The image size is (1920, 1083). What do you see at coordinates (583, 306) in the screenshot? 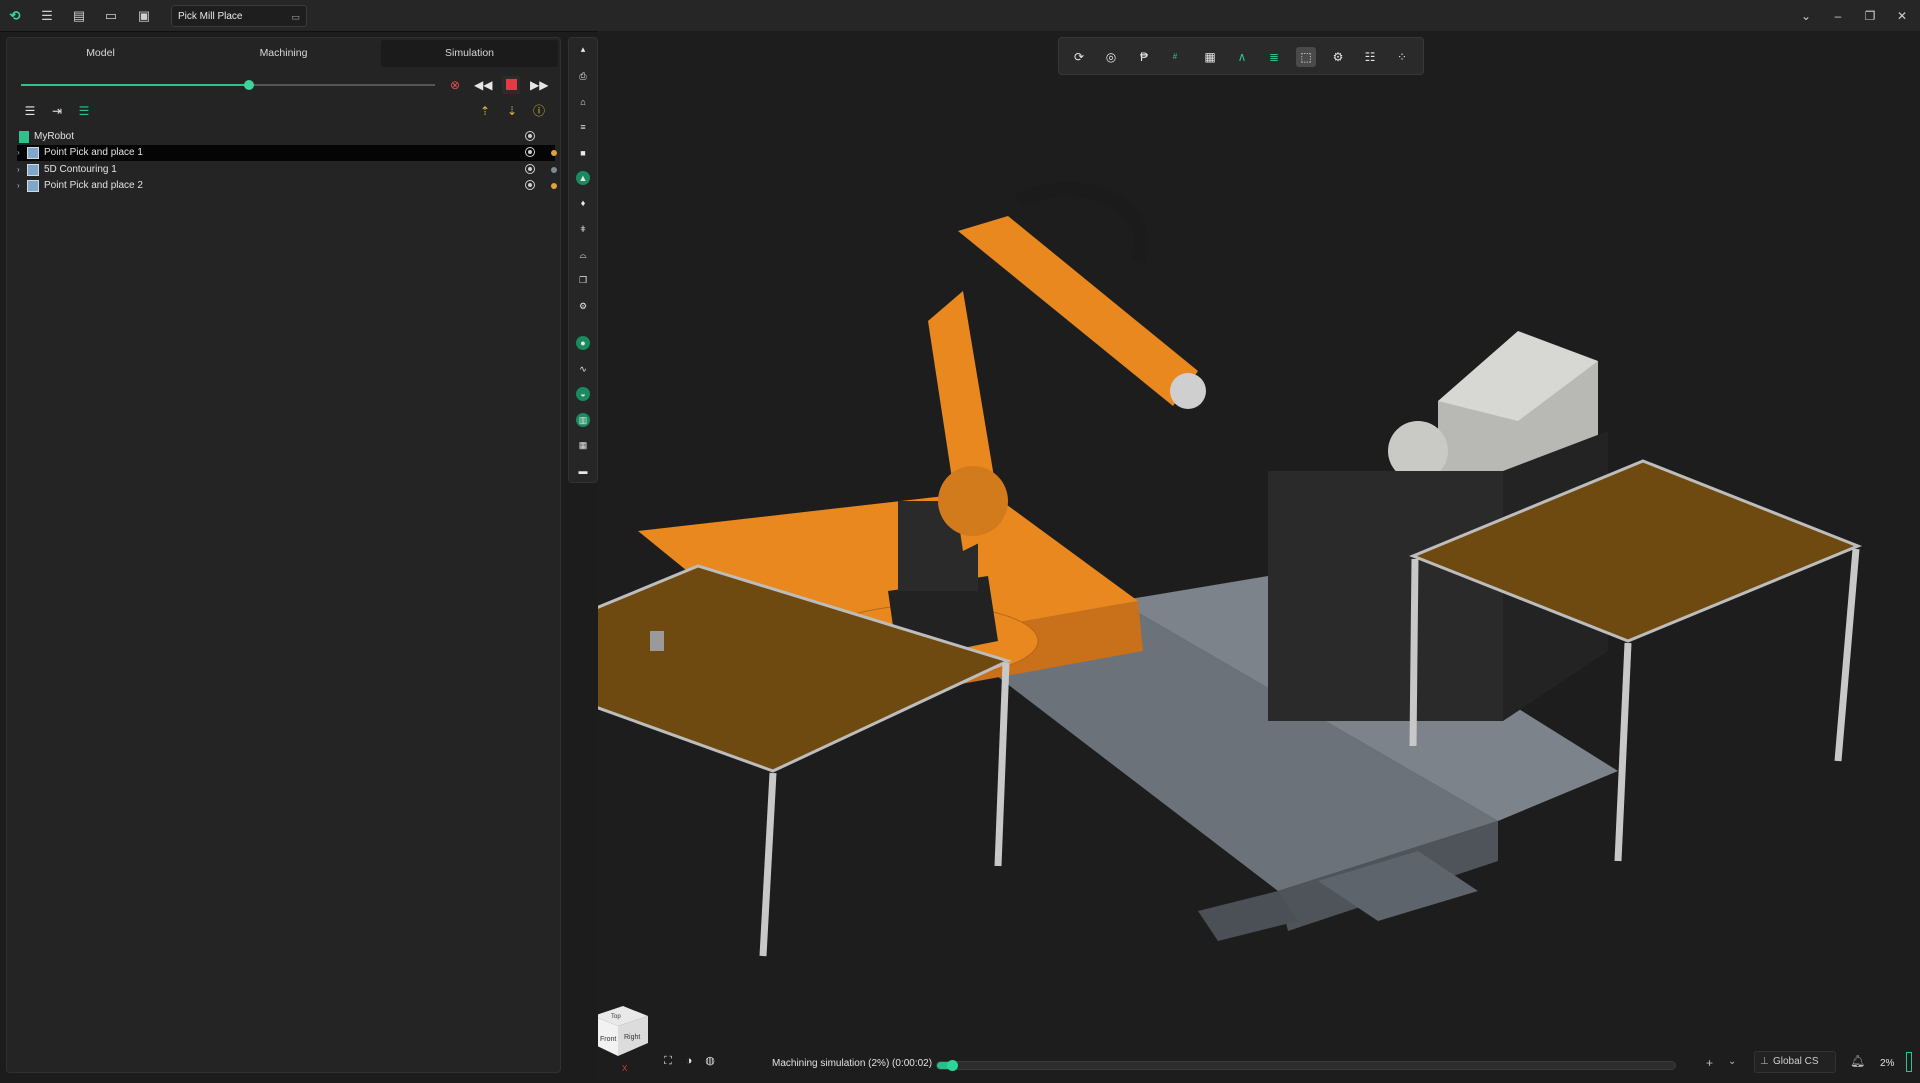
I see `gear-icon: ⚙` at bounding box center [583, 306].